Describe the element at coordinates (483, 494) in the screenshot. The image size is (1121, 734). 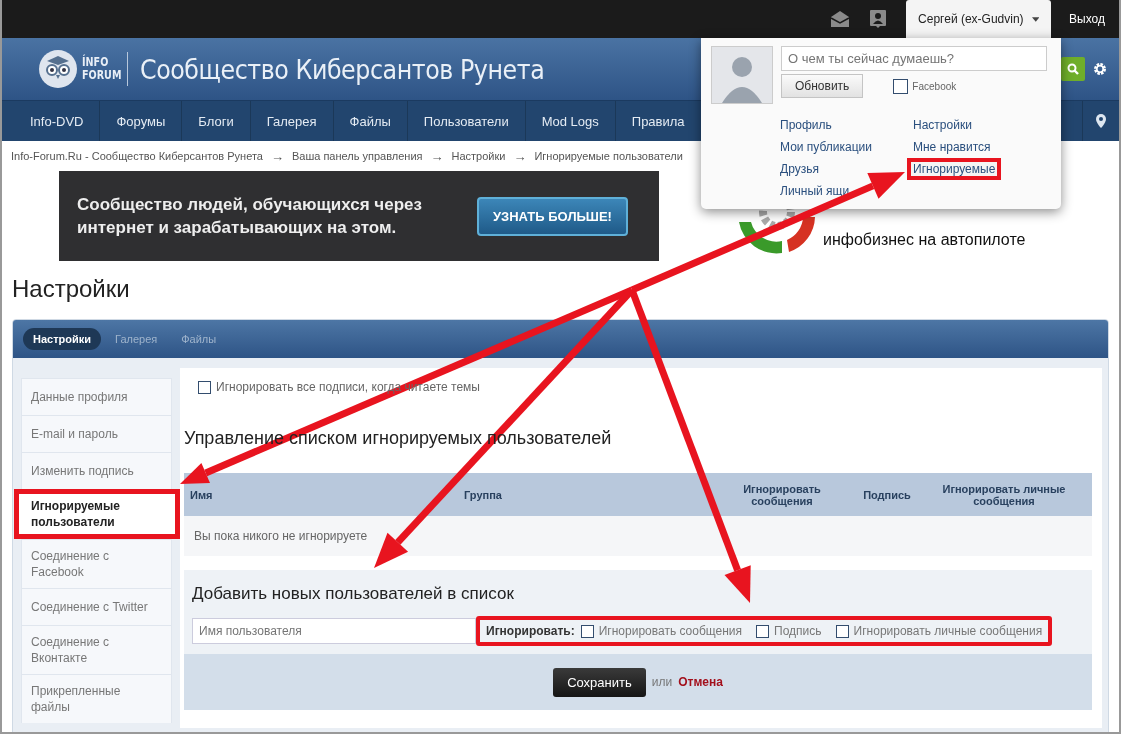
I see `column-header: Группа` at that location.